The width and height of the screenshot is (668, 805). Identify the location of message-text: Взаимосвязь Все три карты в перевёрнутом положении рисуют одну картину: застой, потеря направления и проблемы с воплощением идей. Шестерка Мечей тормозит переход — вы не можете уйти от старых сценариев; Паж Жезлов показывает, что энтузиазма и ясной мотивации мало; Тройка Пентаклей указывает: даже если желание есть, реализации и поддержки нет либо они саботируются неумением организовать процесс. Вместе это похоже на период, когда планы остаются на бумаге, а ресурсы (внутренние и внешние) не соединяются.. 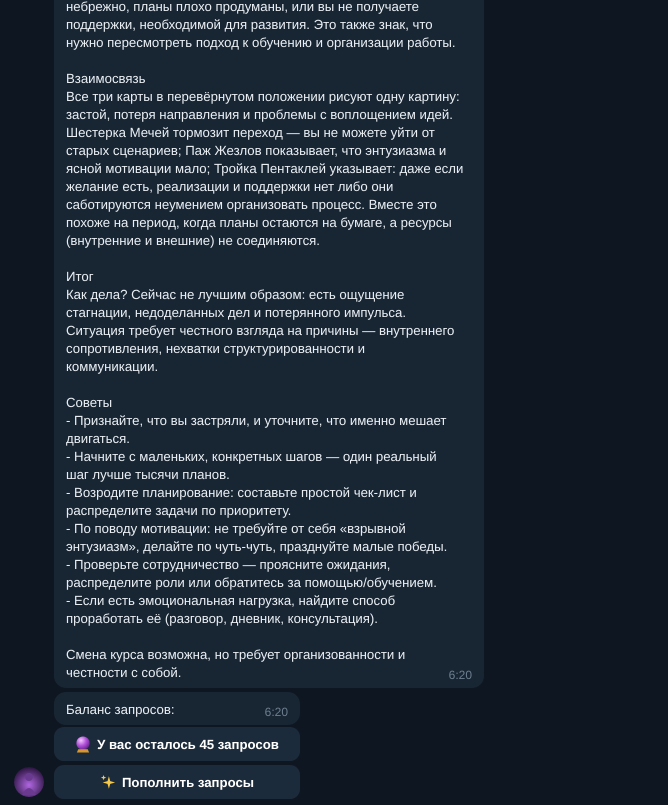
(265, 160).